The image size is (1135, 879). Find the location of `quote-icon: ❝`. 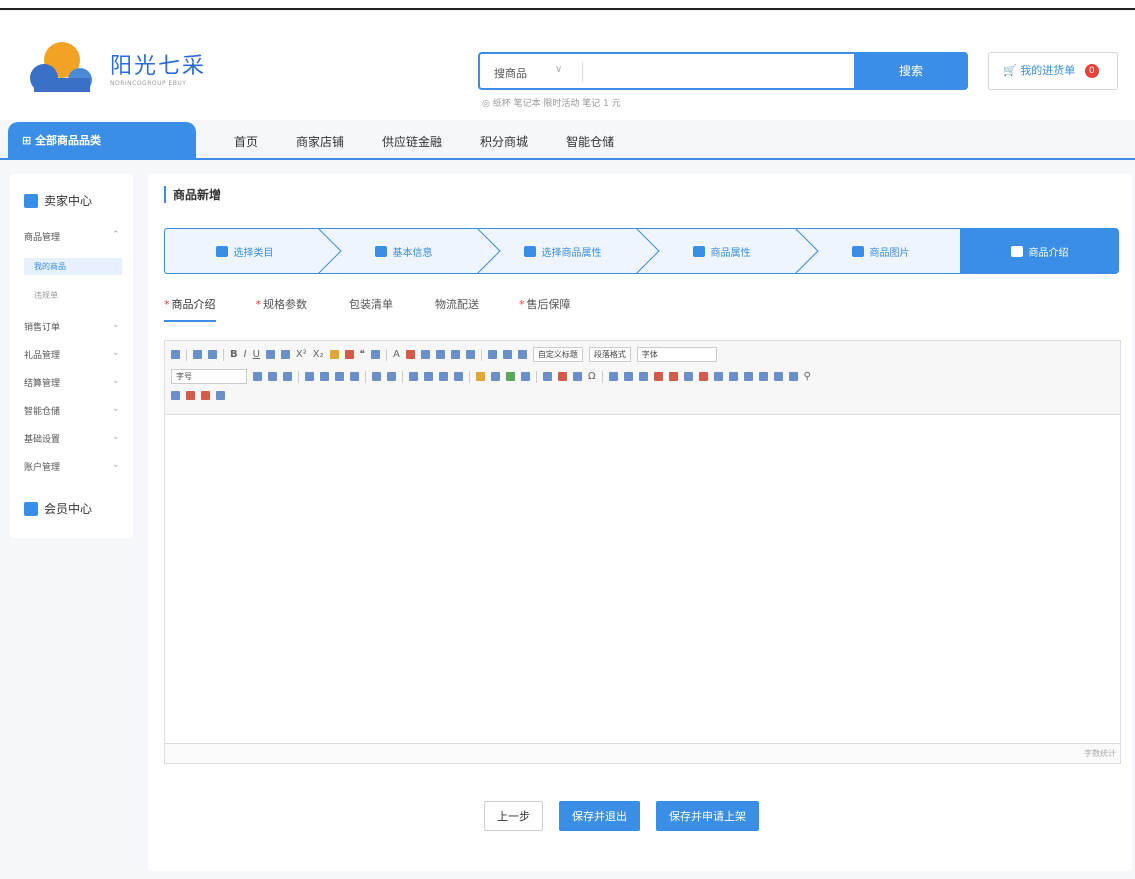

quote-icon: ❝ is located at coordinates (362, 354).